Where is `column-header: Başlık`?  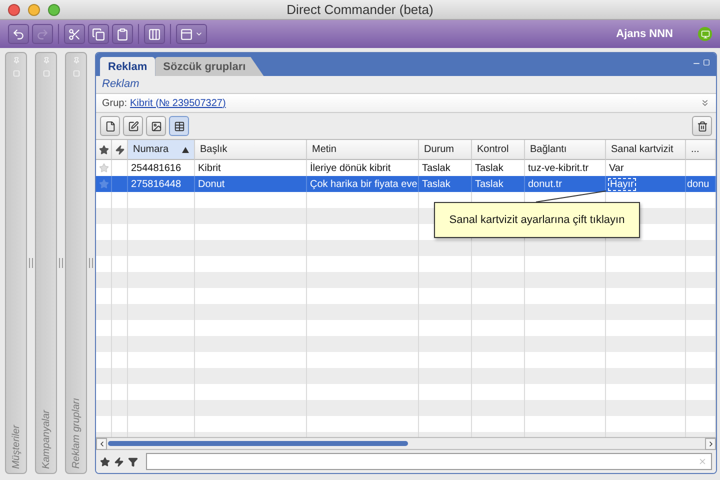 column-header: Başlık is located at coordinates (251, 150).